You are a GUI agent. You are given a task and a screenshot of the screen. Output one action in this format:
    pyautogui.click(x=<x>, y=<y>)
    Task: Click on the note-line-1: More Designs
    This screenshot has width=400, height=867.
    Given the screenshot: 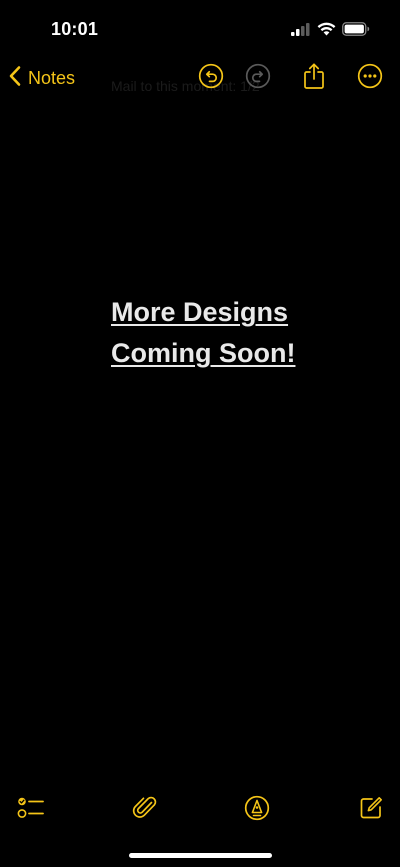 What is the action you would take?
    pyautogui.click(x=200, y=312)
    